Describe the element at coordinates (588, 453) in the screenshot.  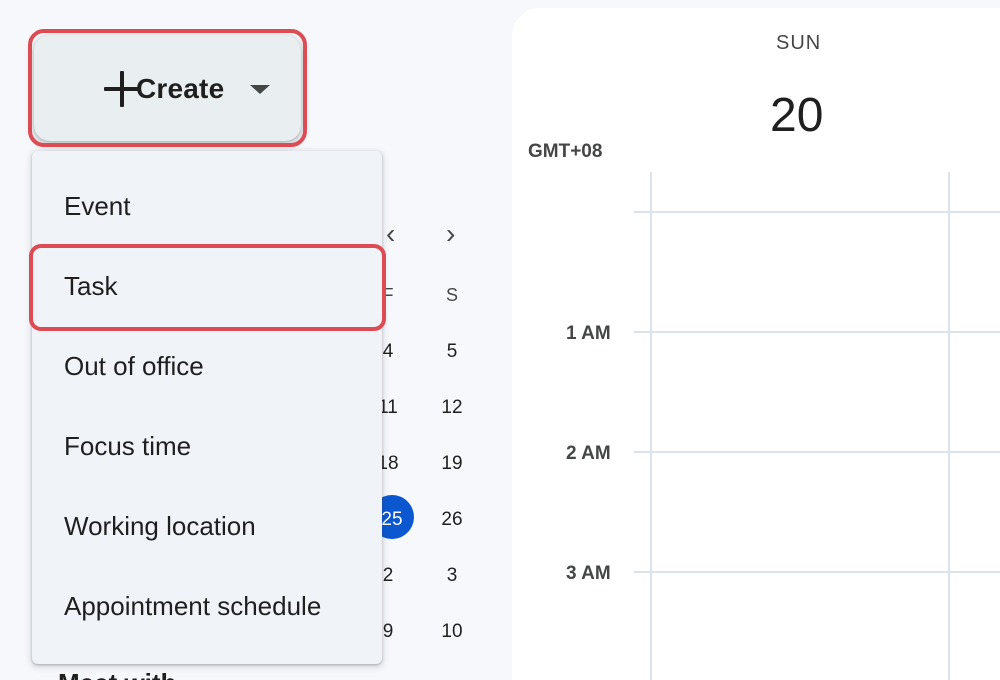
I see `hour-label: 2 AM` at that location.